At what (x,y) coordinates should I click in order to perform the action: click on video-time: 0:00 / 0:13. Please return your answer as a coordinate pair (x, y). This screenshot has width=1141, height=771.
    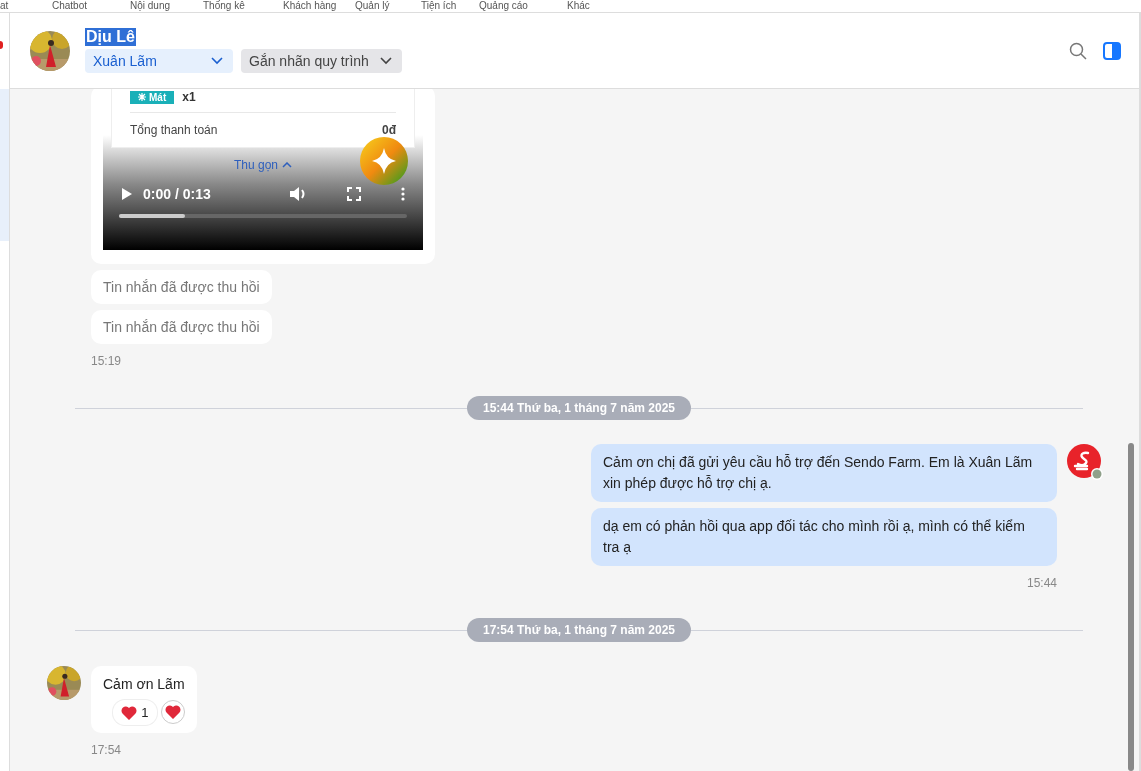
    Looking at the image, I should click on (177, 194).